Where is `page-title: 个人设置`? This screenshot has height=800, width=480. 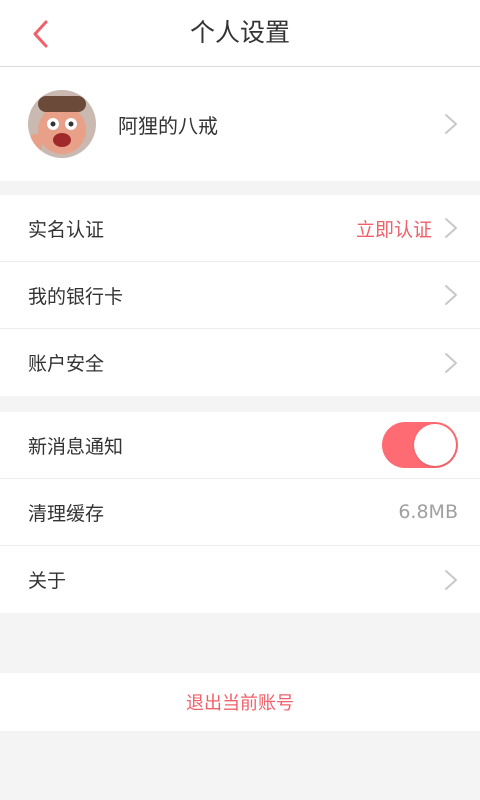
page-title: 个人设置 is located at coordinates (239, 32).